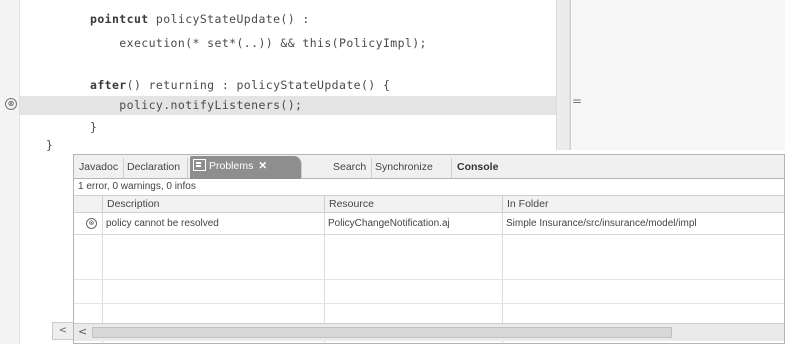 The image size is (785, 344). I want to click on table-header: Description Resource In Folder, so click(429, 204).